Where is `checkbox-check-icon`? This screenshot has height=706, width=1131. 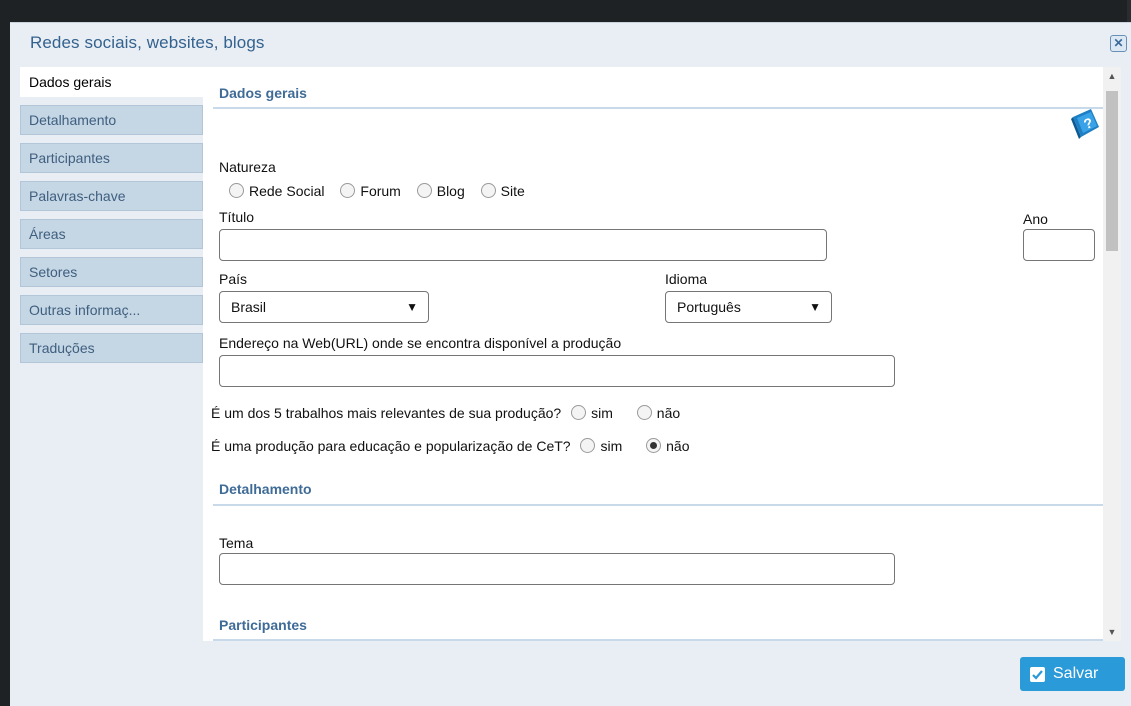
checkbox-check-icon is located at coordinates (1037, 674).